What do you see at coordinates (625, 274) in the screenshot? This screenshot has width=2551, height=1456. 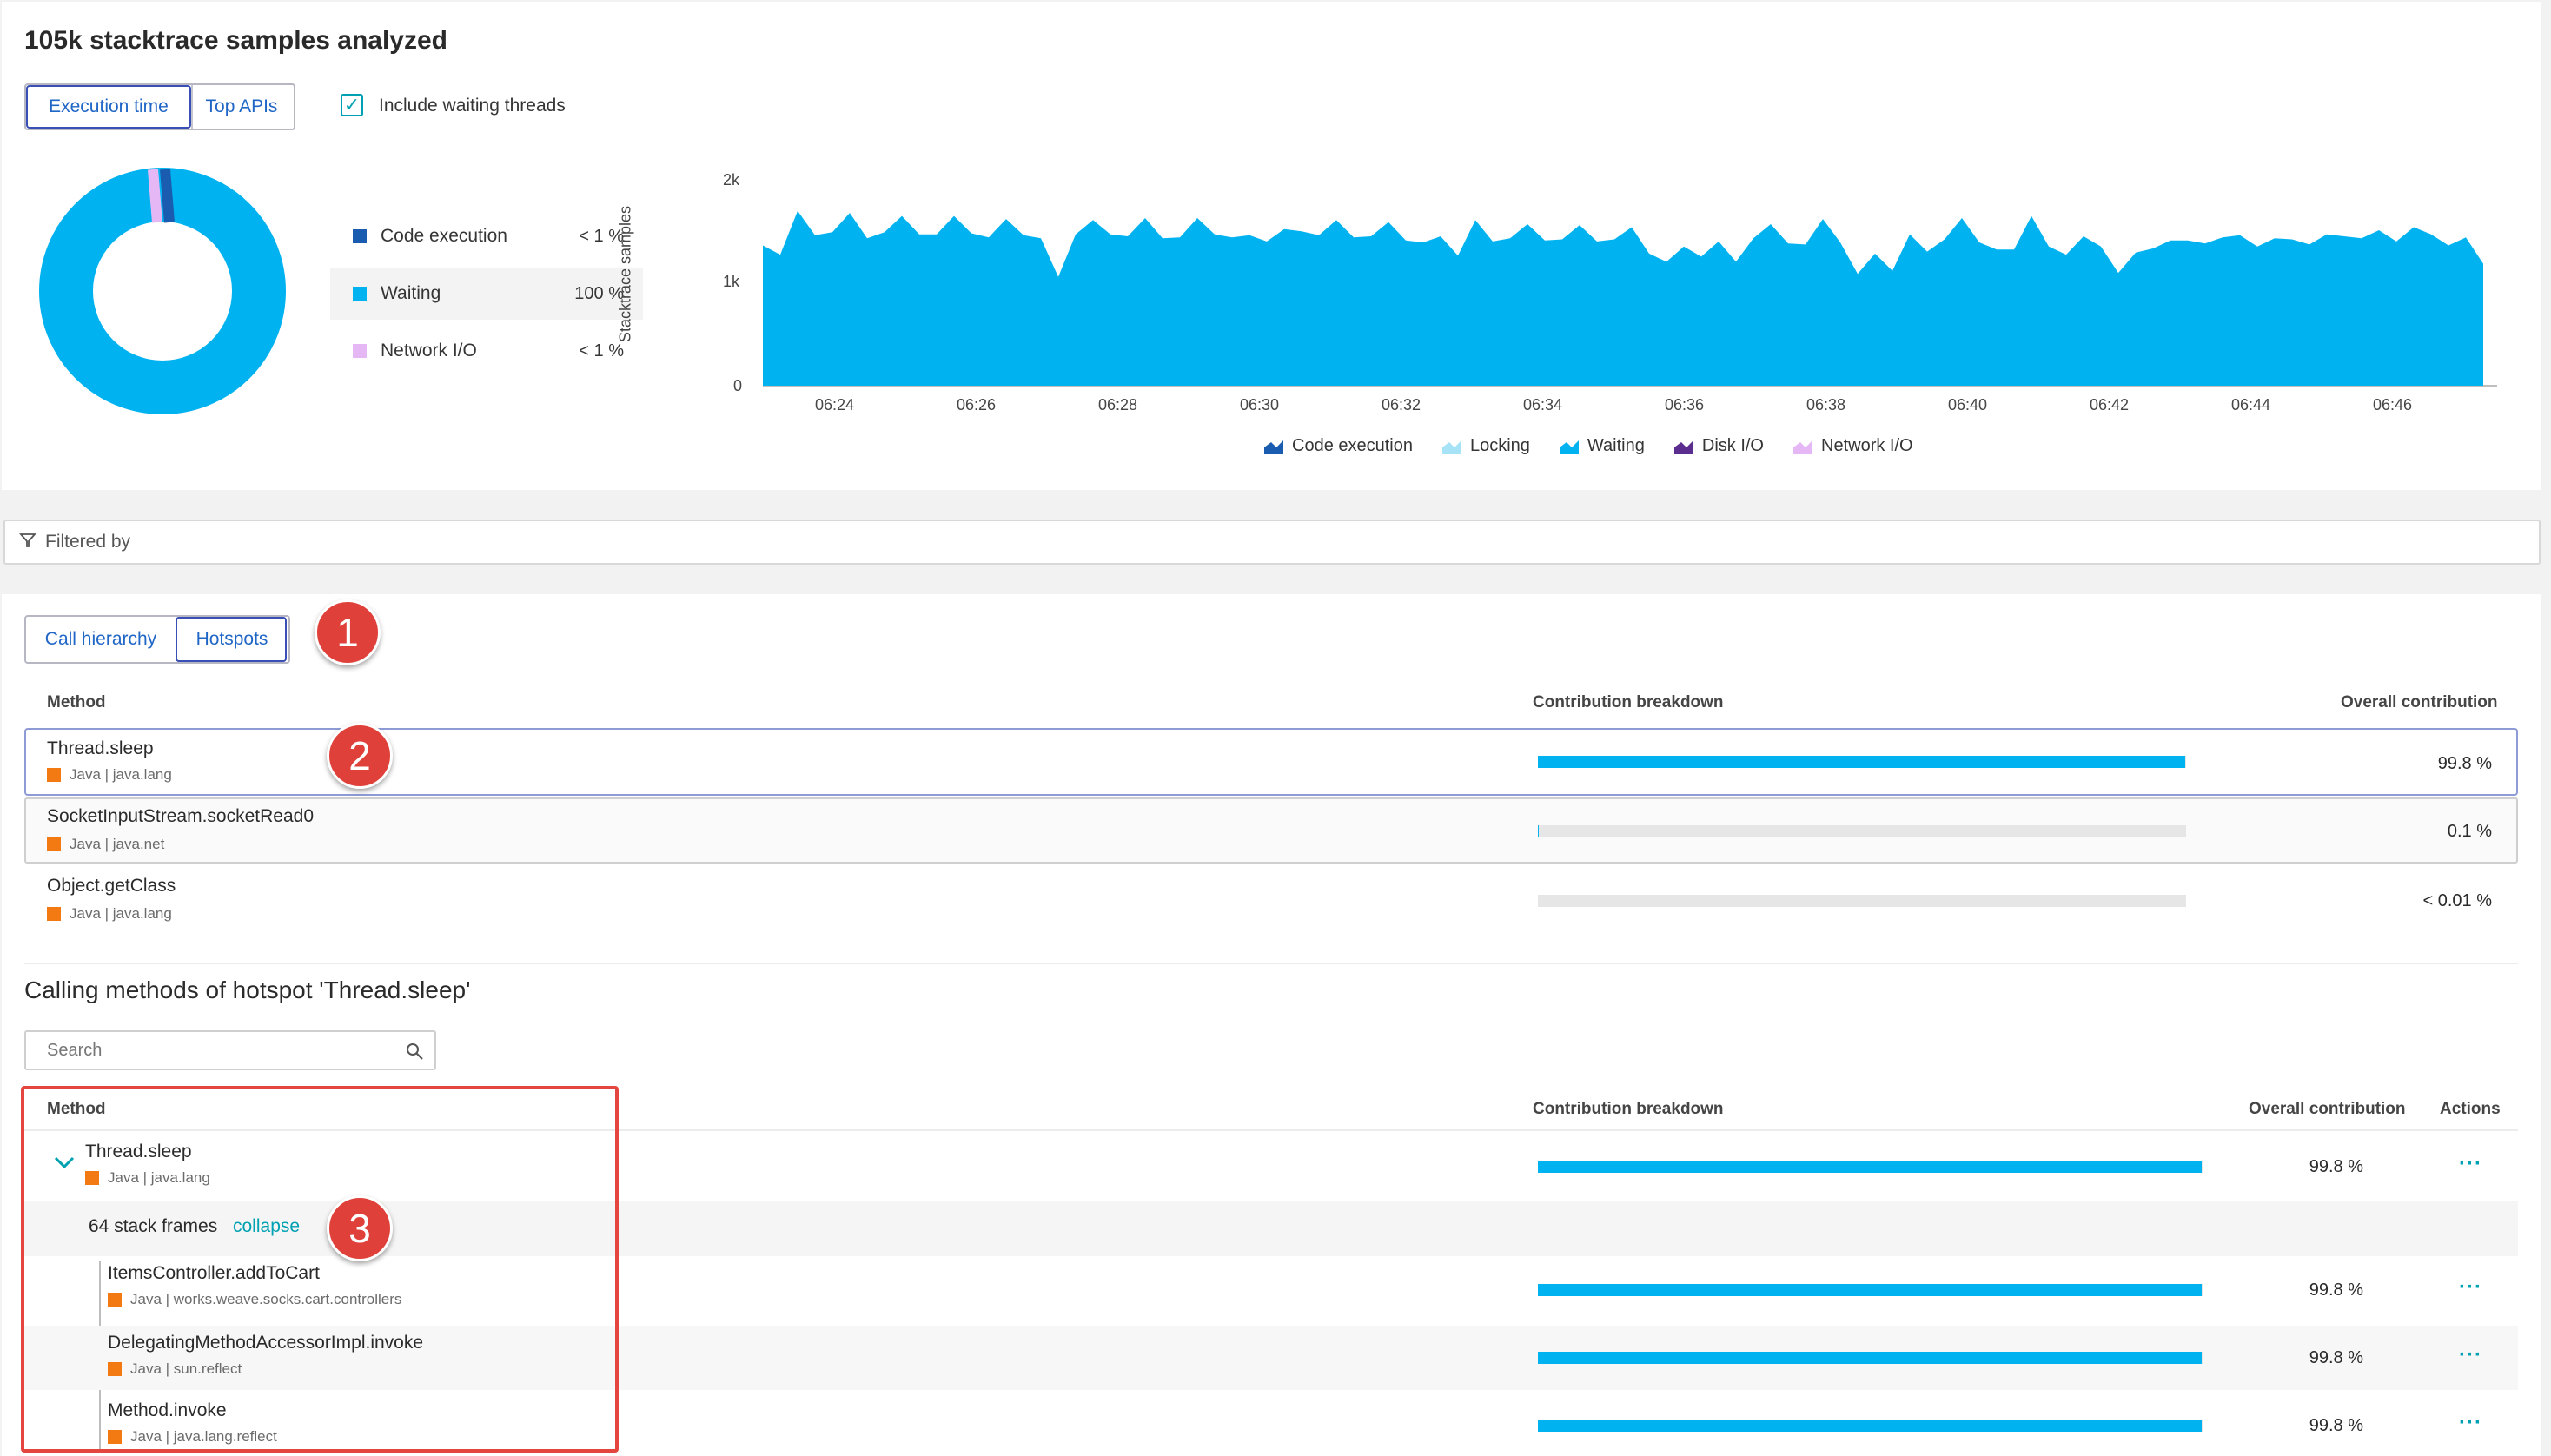 I see `y-axis-label: Stacktrace samples` at bounding box center [625, 274].